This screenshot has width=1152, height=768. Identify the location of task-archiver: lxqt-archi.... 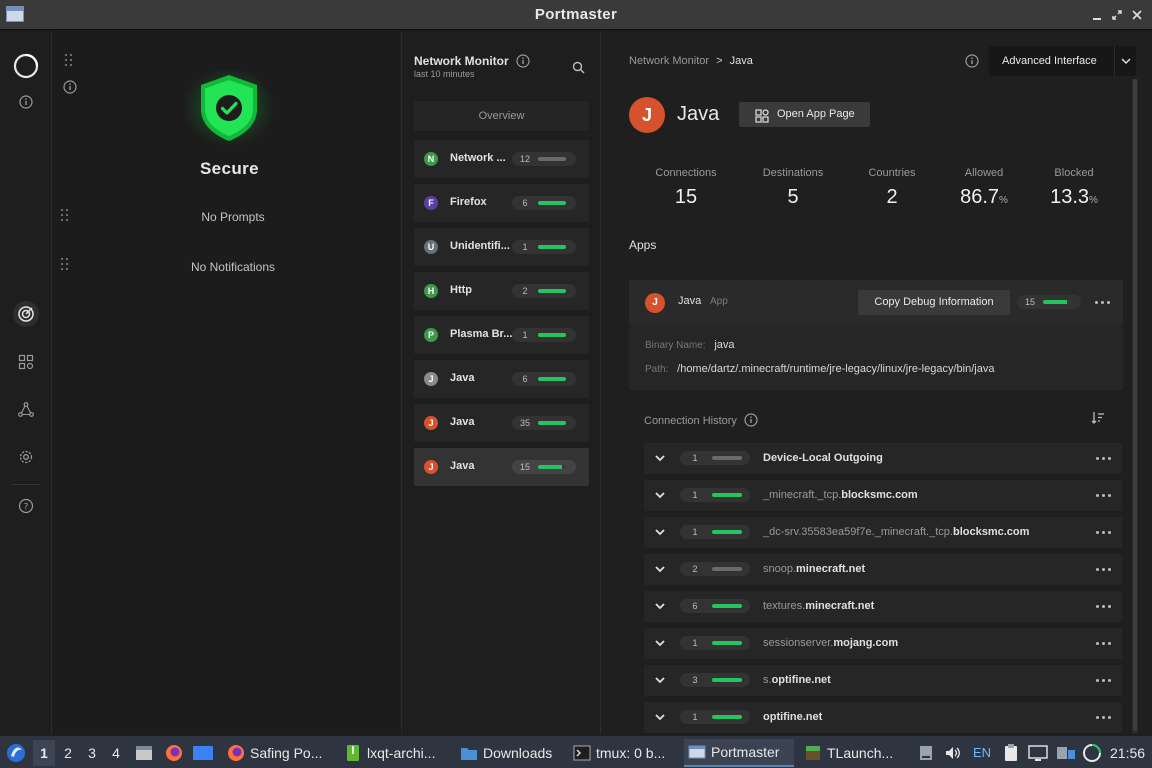
(395, 753).